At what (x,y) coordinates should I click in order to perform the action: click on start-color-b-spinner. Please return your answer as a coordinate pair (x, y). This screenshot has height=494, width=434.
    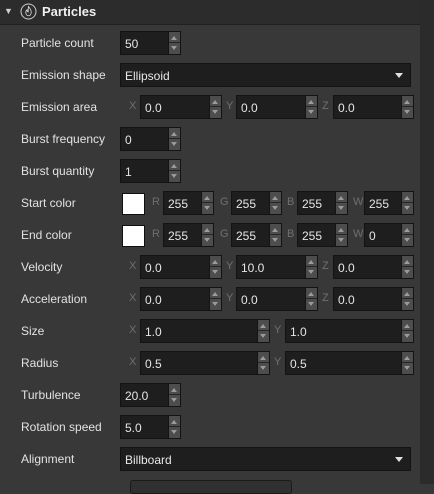
    Looking at the image, I should click on (341, 203).